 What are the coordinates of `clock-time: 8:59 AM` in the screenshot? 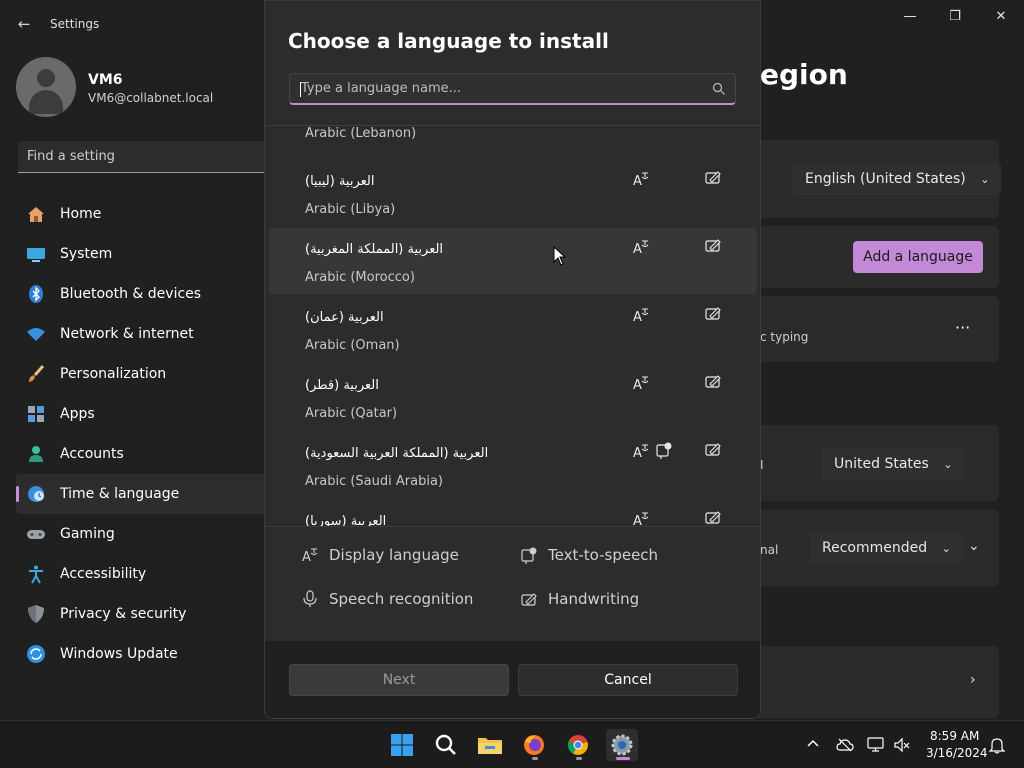 It's located at (954, 736).